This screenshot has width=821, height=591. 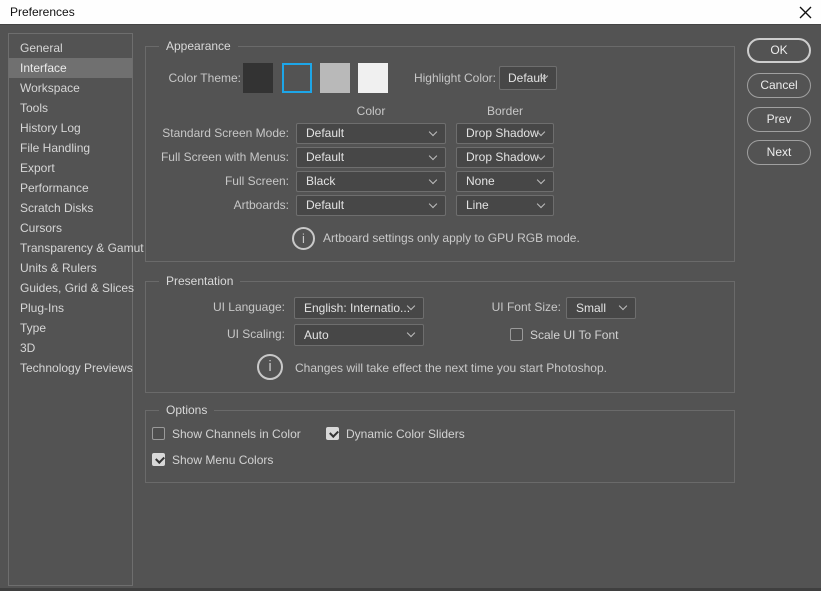 I want to click on sidebar-item-file-handling: File Handling, so click(x=70, y=148).